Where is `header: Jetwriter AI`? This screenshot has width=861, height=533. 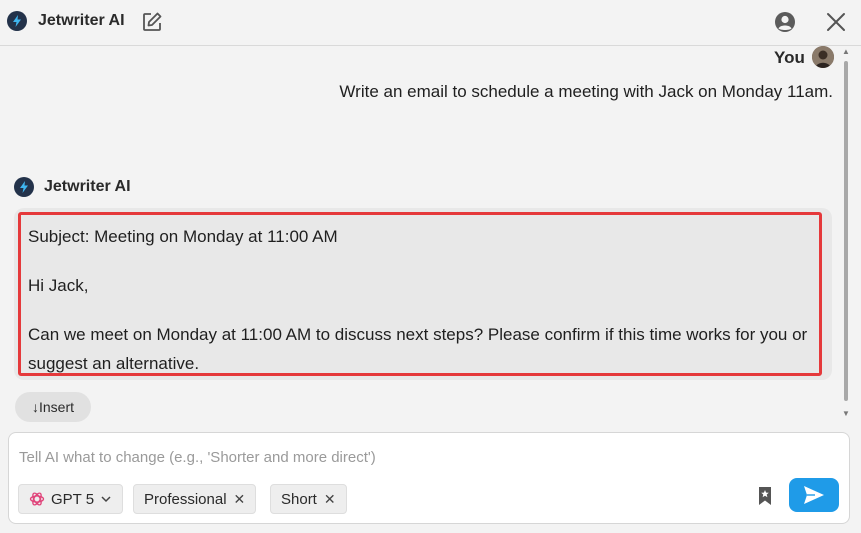
header: Jetwriter AI is located at coordinates (430, 23).